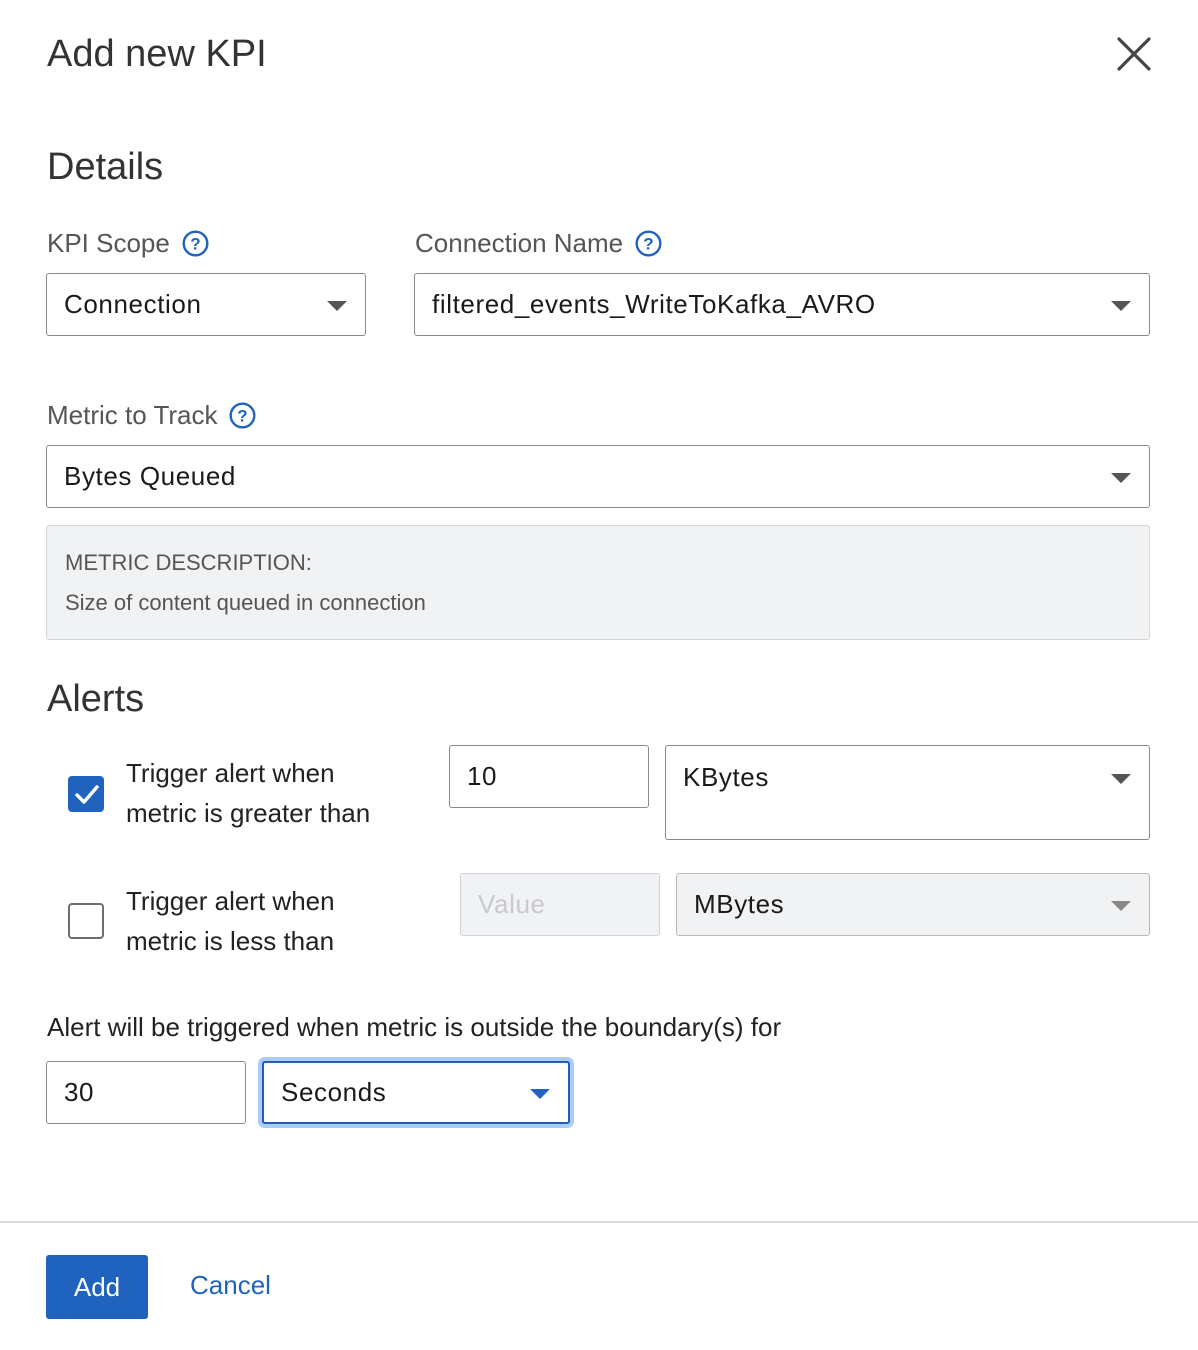 The width and height of the screenshot is (1198, 1350). What do you see at coordinates (739, 904) in the screenshot?
I see `less-than-unit-value: MBytes` at bounding box center [739, 904].